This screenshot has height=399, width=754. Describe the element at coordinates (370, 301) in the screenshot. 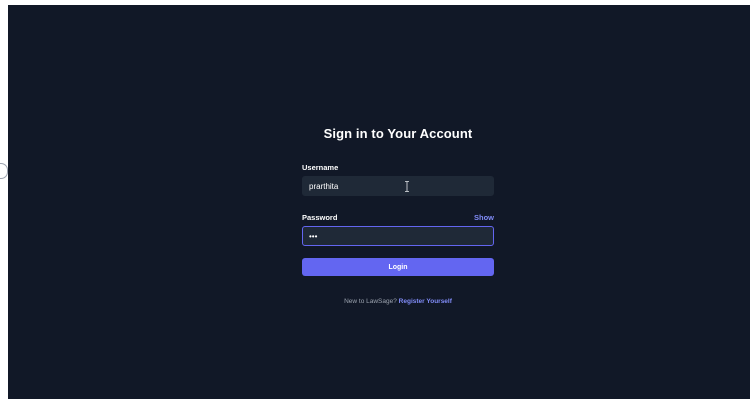

I see `register-prompt-text: New to LawSage?` at that location.